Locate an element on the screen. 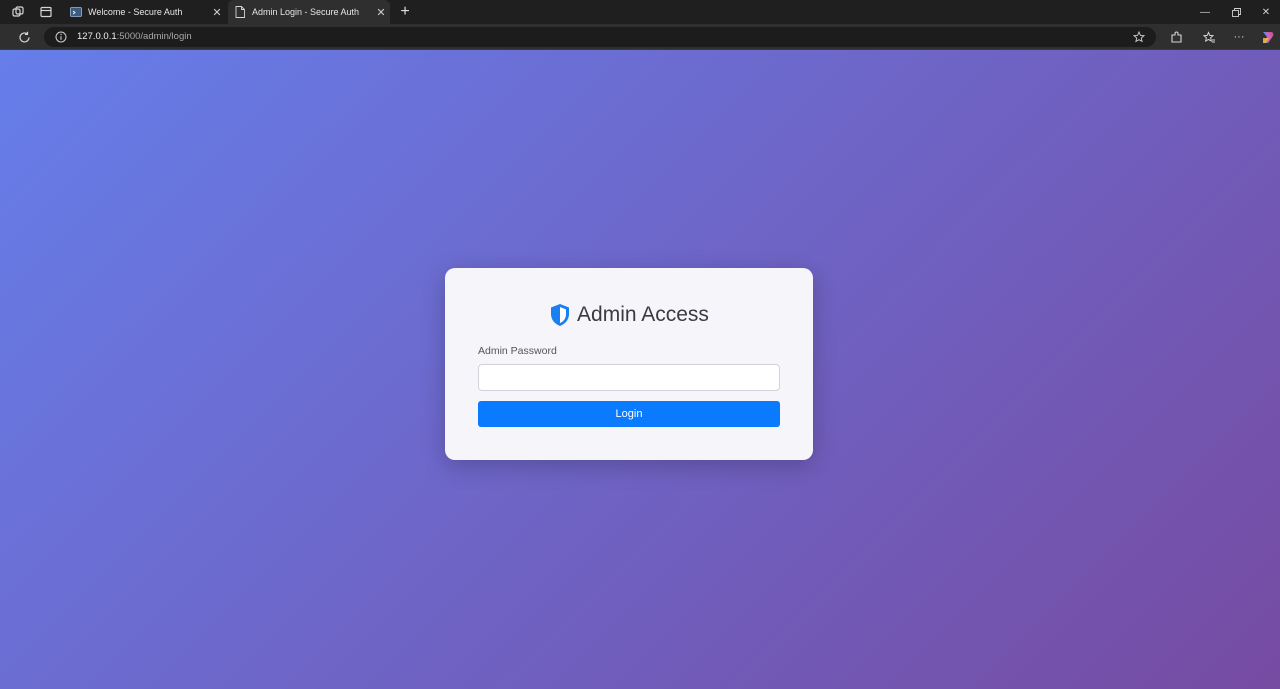  close-window-icon: ✕ is located at coordinates (1265, 12).